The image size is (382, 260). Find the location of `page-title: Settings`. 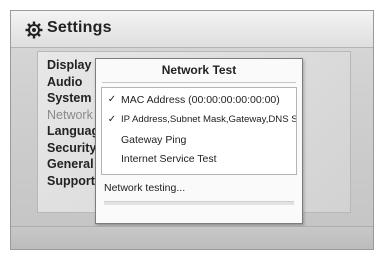

page-title: Settings is located at coordinates (79, 27).